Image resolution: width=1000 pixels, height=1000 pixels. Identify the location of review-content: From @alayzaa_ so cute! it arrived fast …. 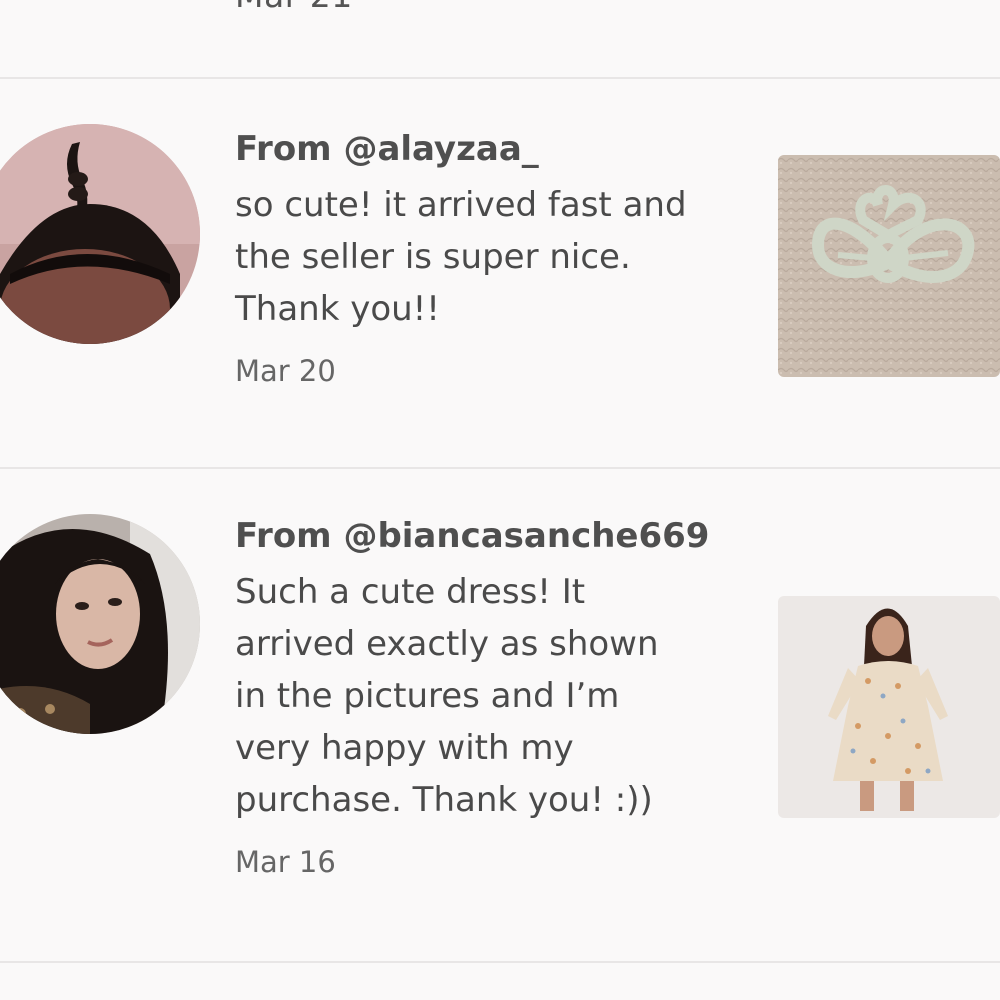
(495, 258).